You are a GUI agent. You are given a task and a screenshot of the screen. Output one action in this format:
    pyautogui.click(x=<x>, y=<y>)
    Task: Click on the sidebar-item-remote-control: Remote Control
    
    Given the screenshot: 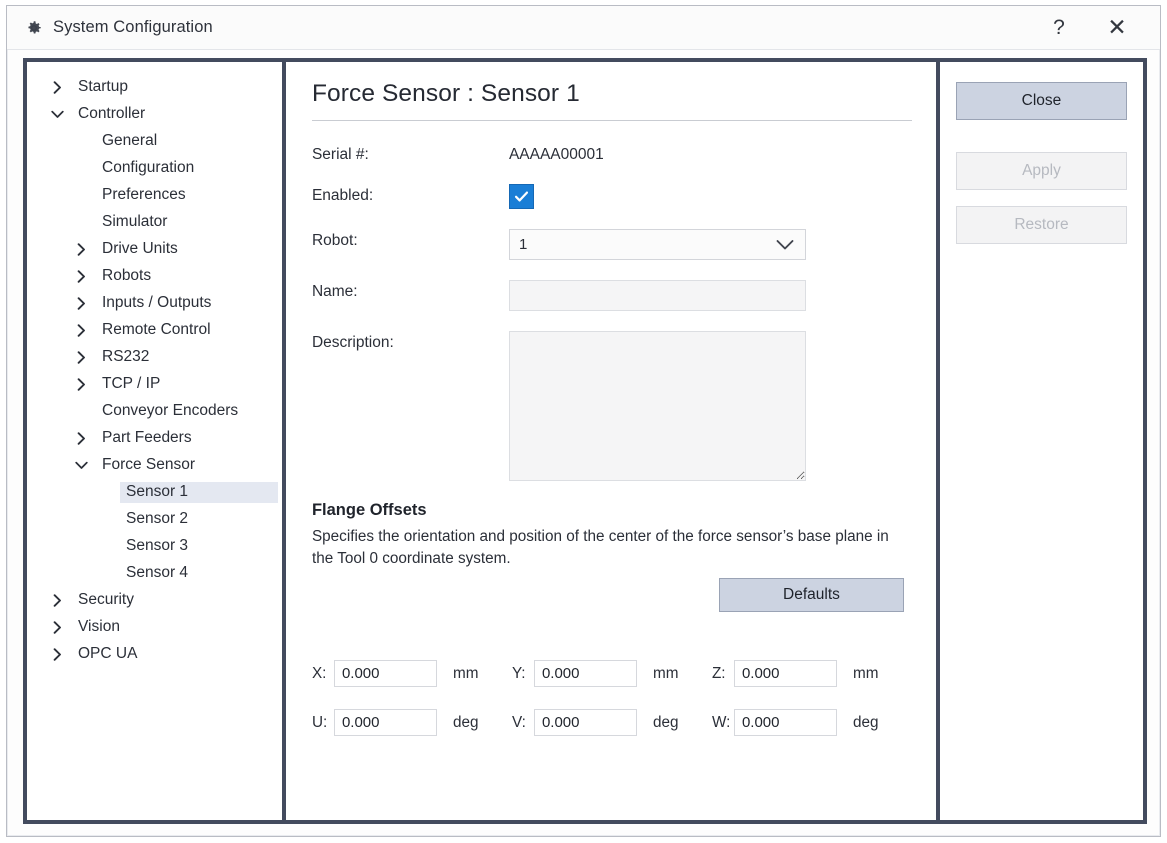 What is the action you would take?
    pyautogui.click(x=154, y=330)
    